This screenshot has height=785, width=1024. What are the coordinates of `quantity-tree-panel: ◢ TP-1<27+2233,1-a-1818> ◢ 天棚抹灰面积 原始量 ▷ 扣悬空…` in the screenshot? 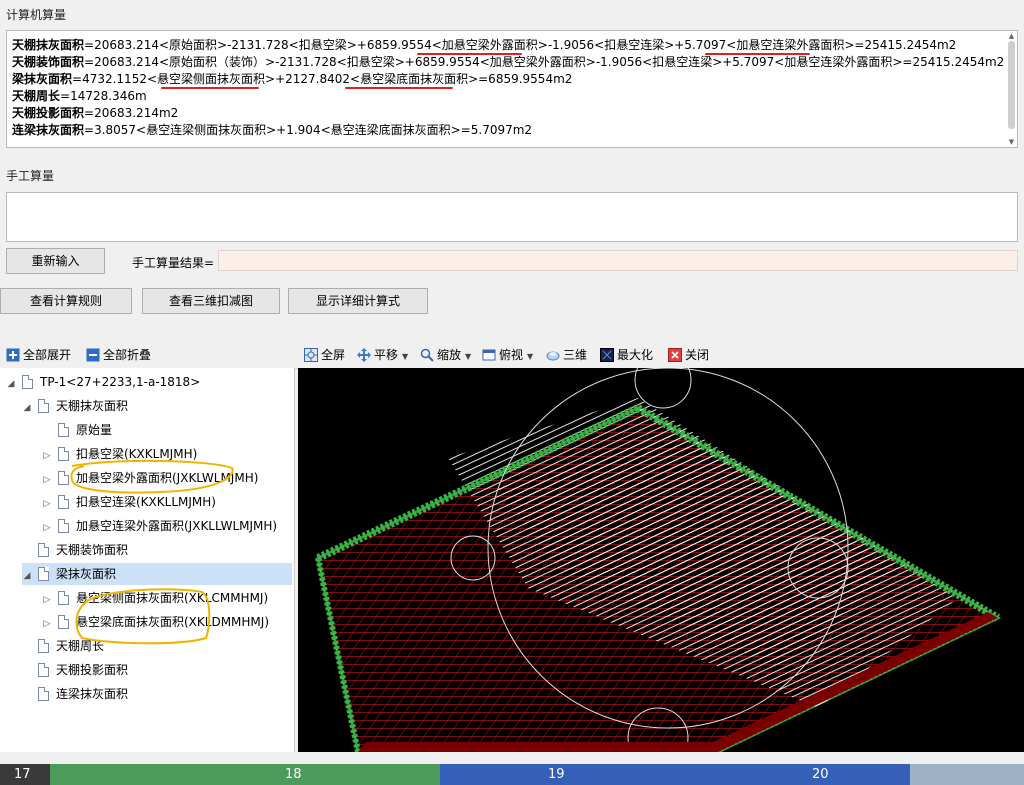 It's located at (147, 560).